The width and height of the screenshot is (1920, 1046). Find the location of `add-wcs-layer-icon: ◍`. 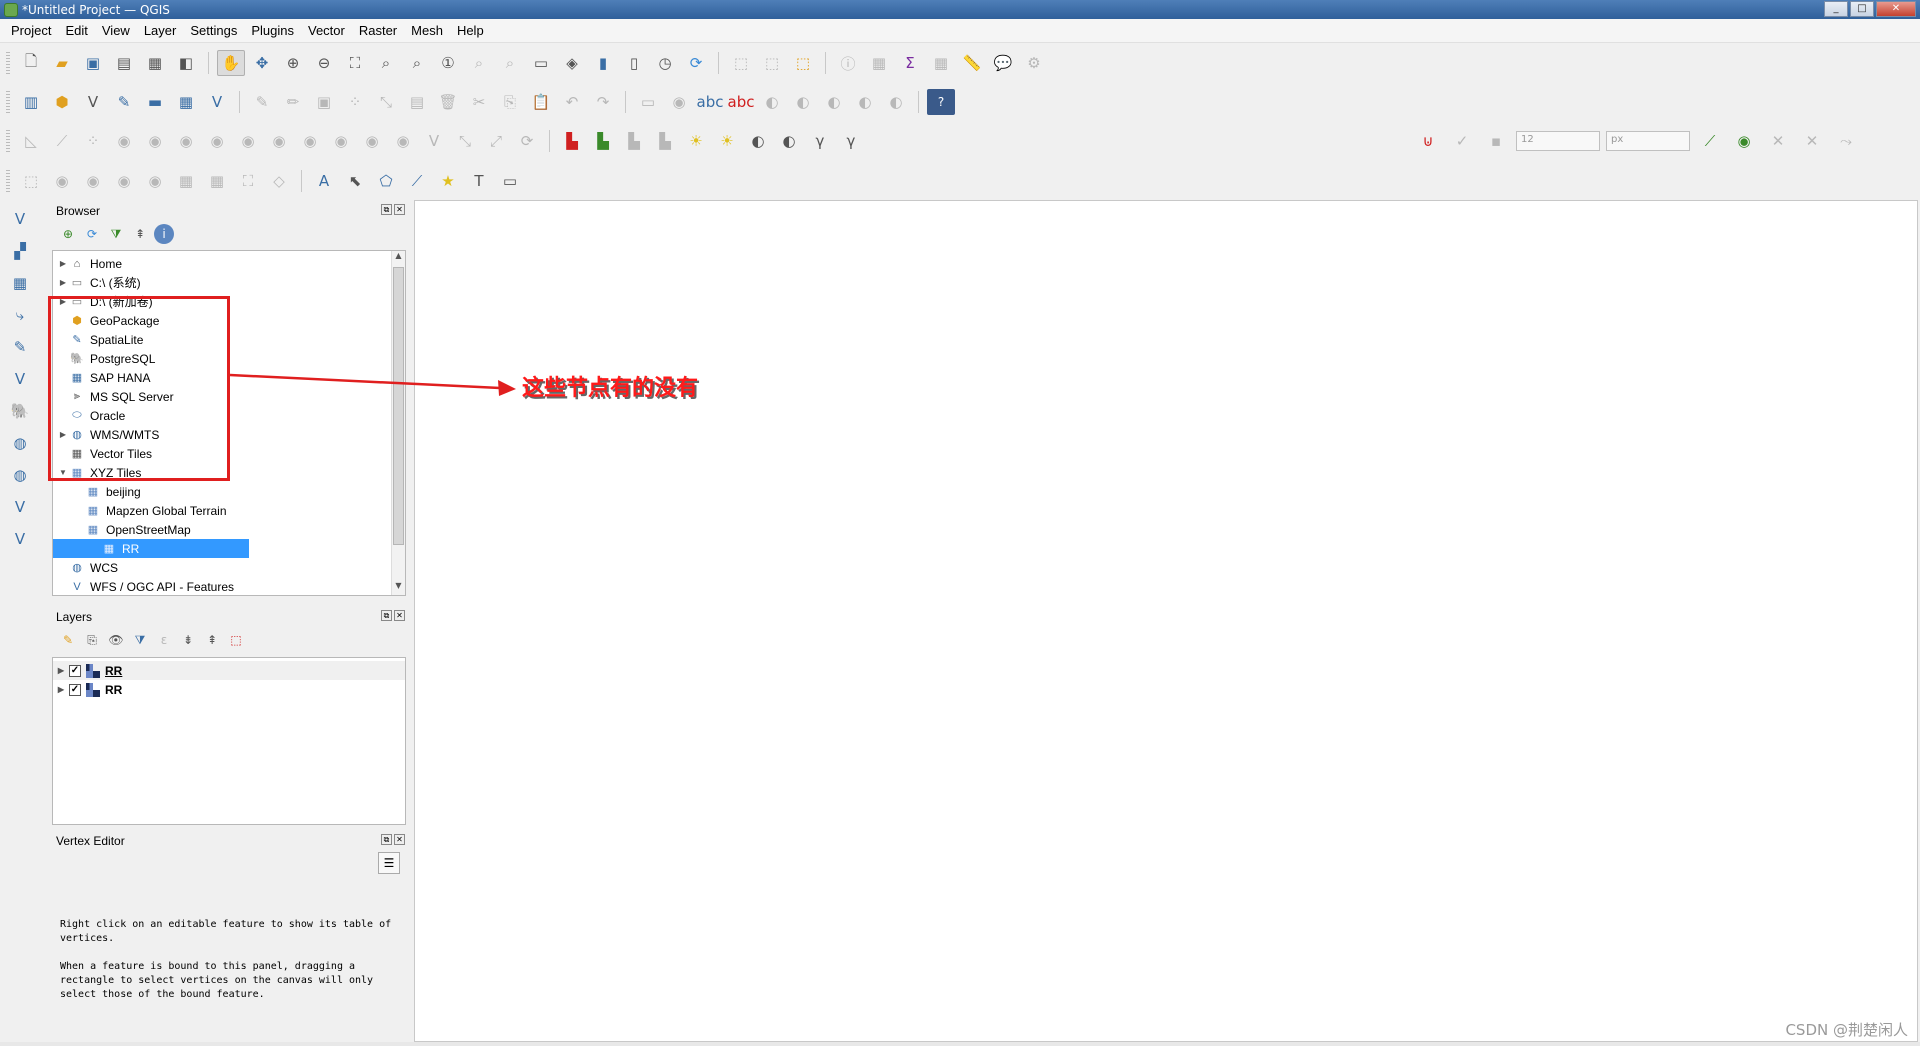

add-wcs-layer-icon: ◍ is located at coordinates (20, 475).